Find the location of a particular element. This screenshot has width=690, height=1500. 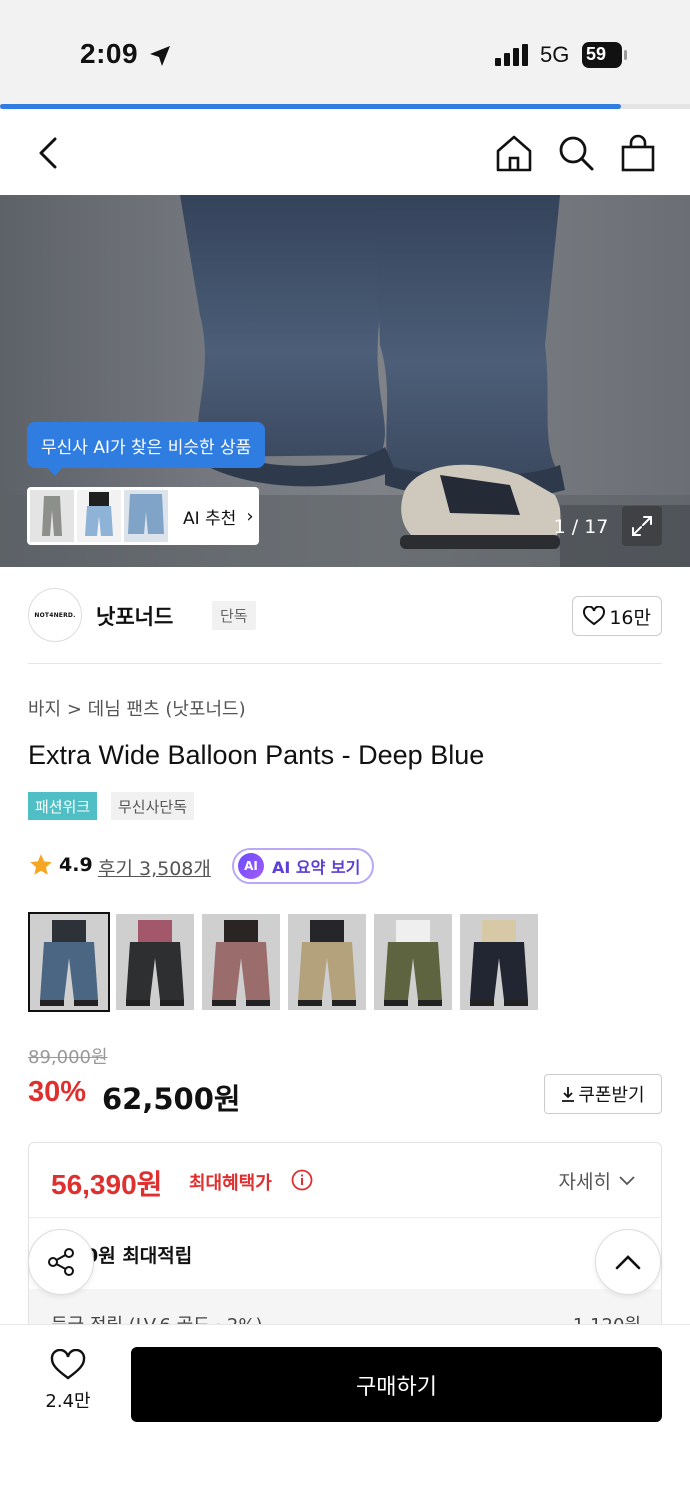

status-time: 2:09 is located at coordinates (109, 53).